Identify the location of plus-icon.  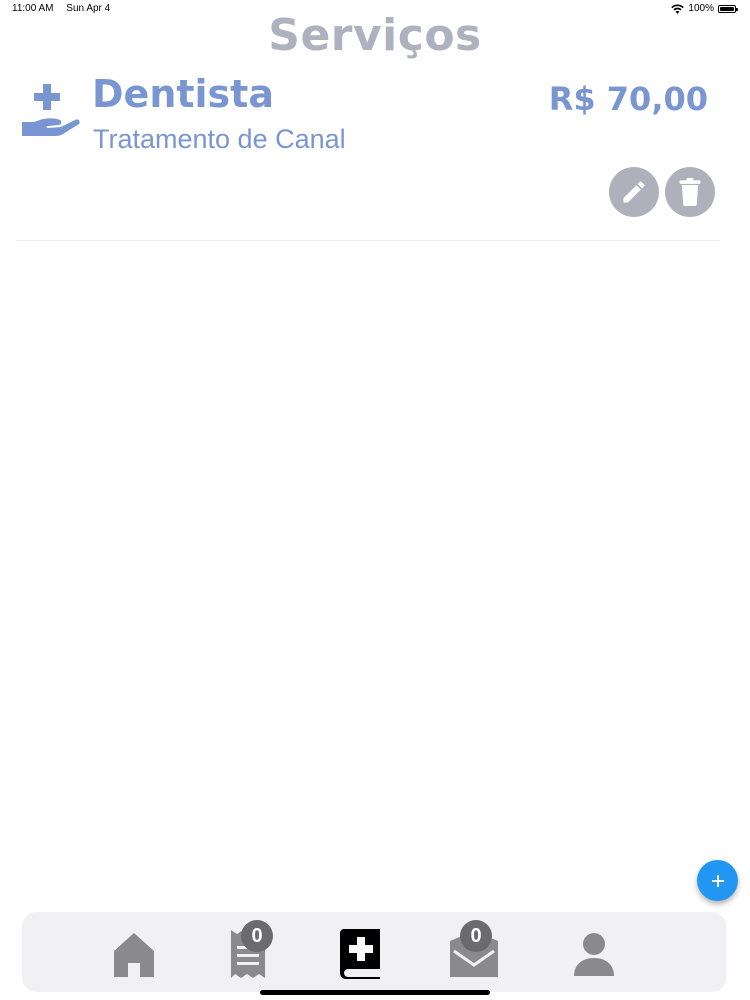
(717, 880).